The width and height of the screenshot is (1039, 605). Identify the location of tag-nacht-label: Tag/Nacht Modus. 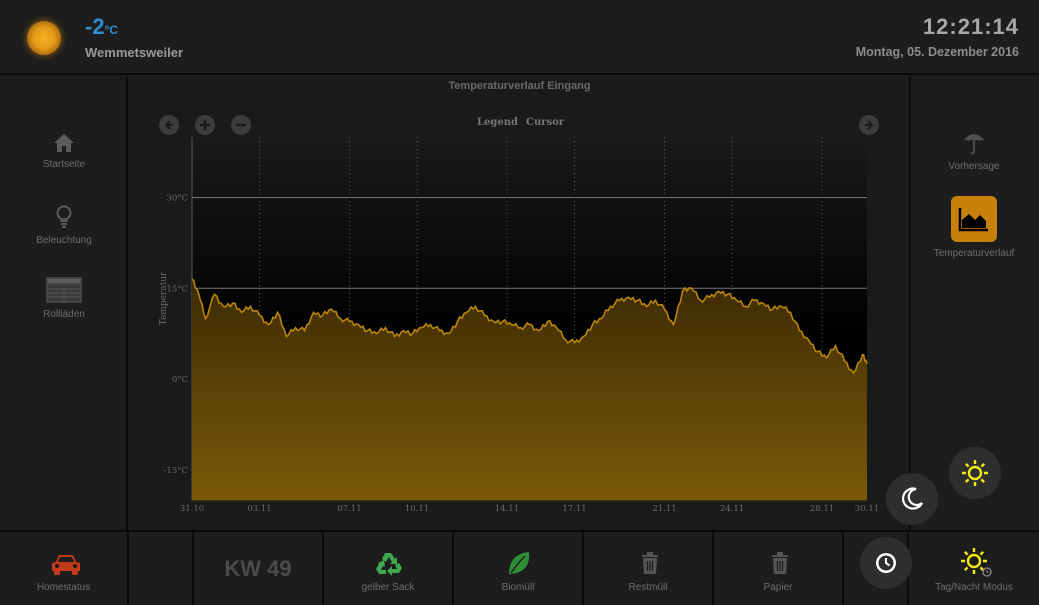
(974, 587).